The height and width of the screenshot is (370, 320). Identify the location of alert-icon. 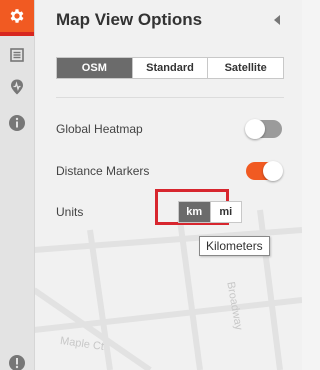
(17, 362).